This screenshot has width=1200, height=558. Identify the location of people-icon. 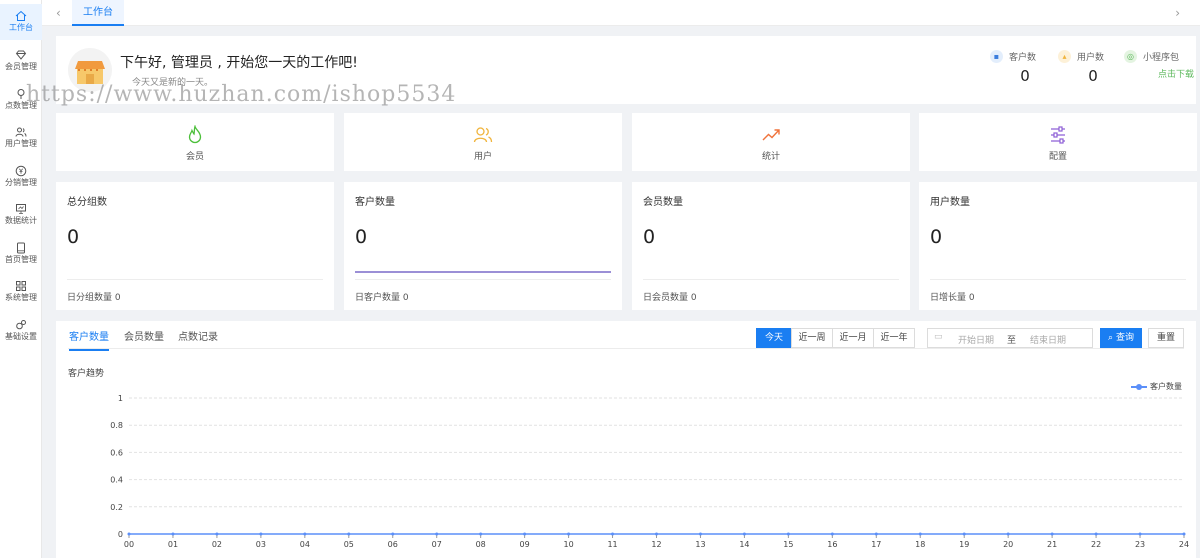
(483, 135).